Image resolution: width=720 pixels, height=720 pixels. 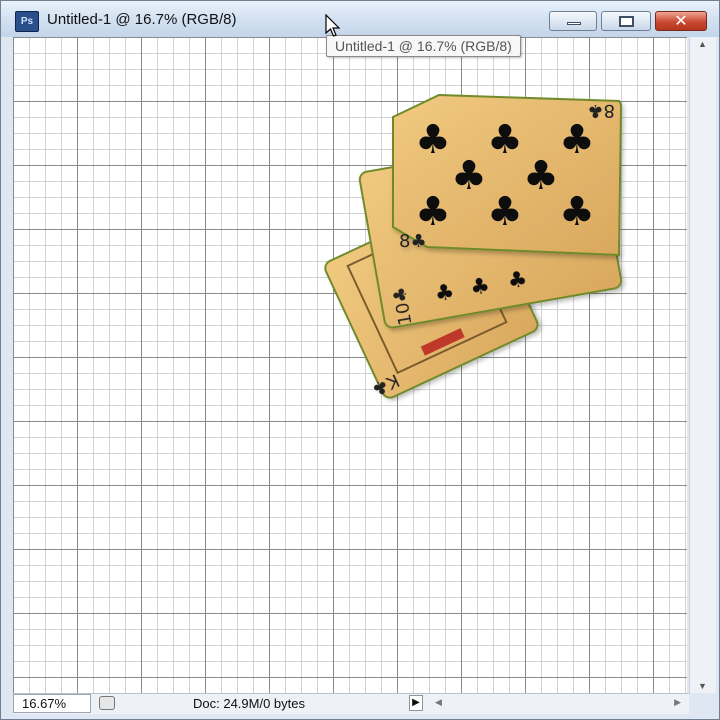 What do you see at coordinates (438, 702) in the screenshot?
I see `scroll-left-icon: ◀` at bounding box center [438, 702].